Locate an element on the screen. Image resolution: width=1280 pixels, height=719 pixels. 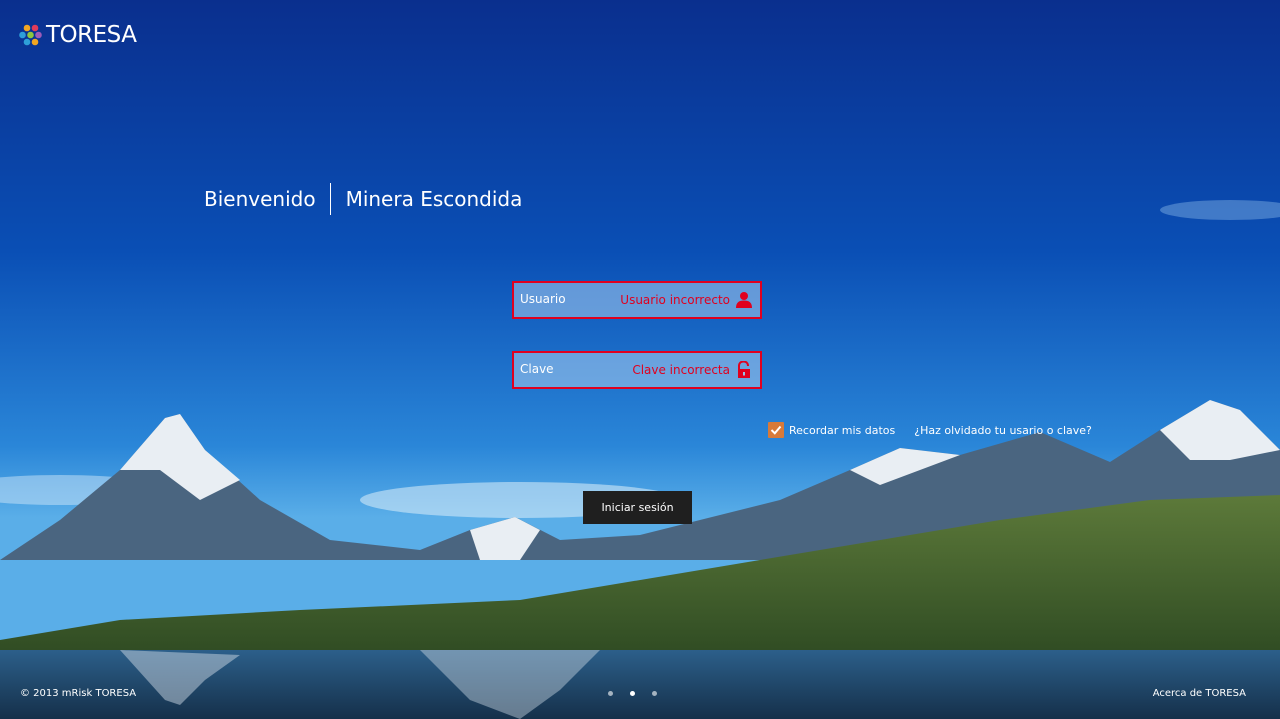
remember-label: Recordar mis datos is located at coordinates (842, 430).